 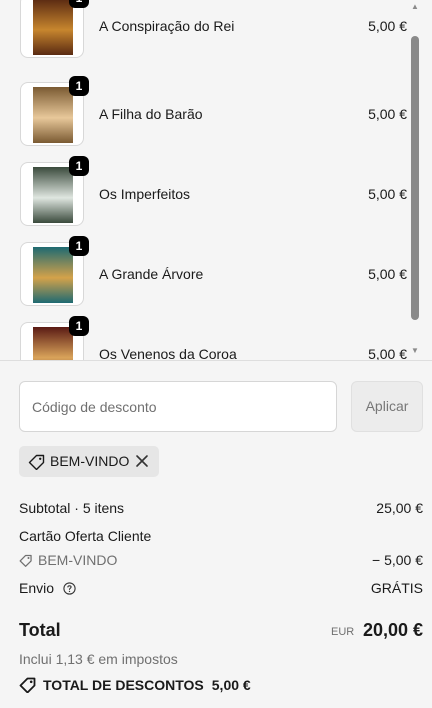 I want to click on subtotal-row: Subtotal · 5 itens 25,00 €, so click(x=221, y=508).